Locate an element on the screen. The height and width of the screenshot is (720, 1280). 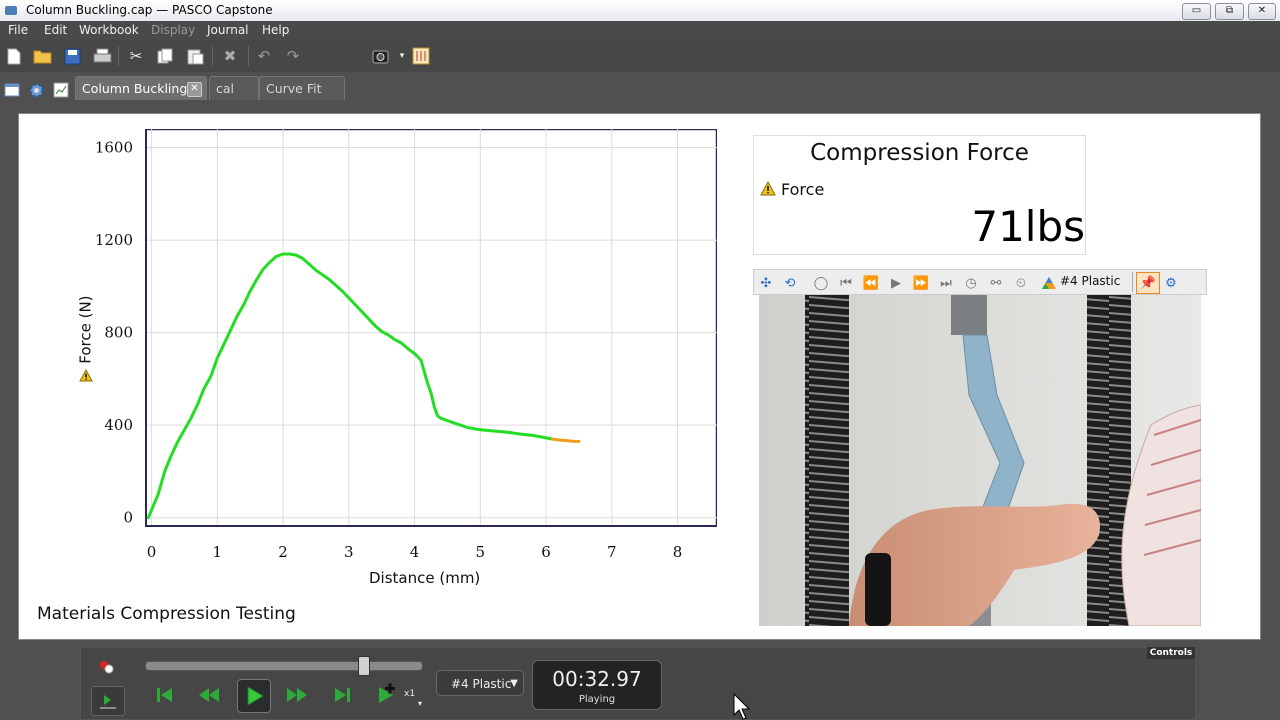
play-icon is located at coordinates (255, 696).